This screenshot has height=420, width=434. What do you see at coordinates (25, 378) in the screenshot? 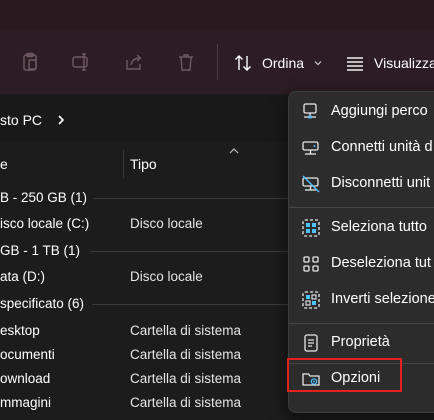
I see `row-name: ownload` at bounding box center [25, 378].